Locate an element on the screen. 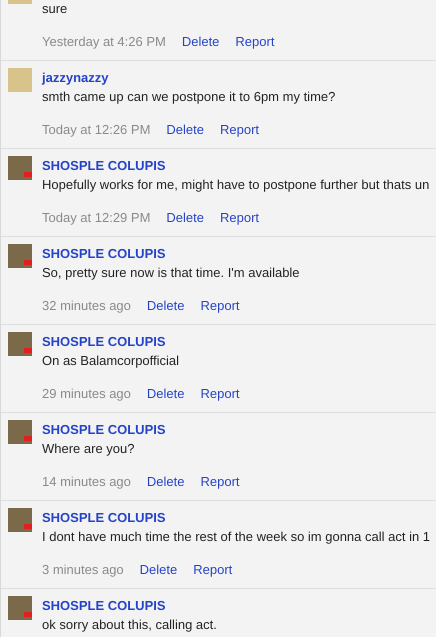 This screenshot has height=637, width=436. comment-text: sure is located at coordinates (55, 9).